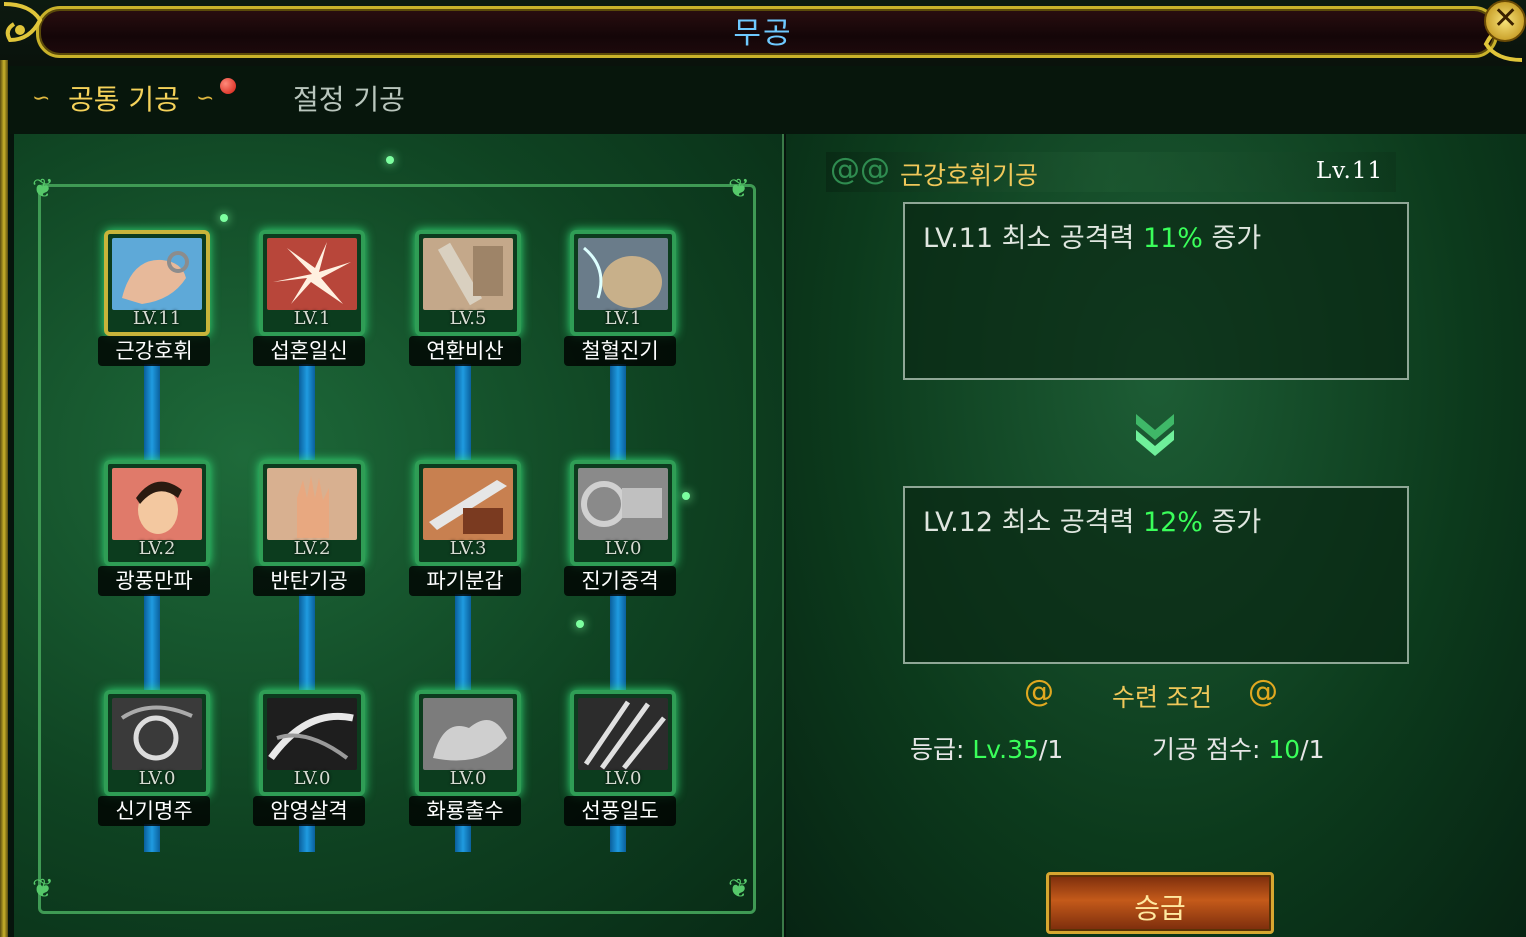 The height and width of the screenshot is (937, 1526). I want to click on armored-sword-icon, so click(468, 274).